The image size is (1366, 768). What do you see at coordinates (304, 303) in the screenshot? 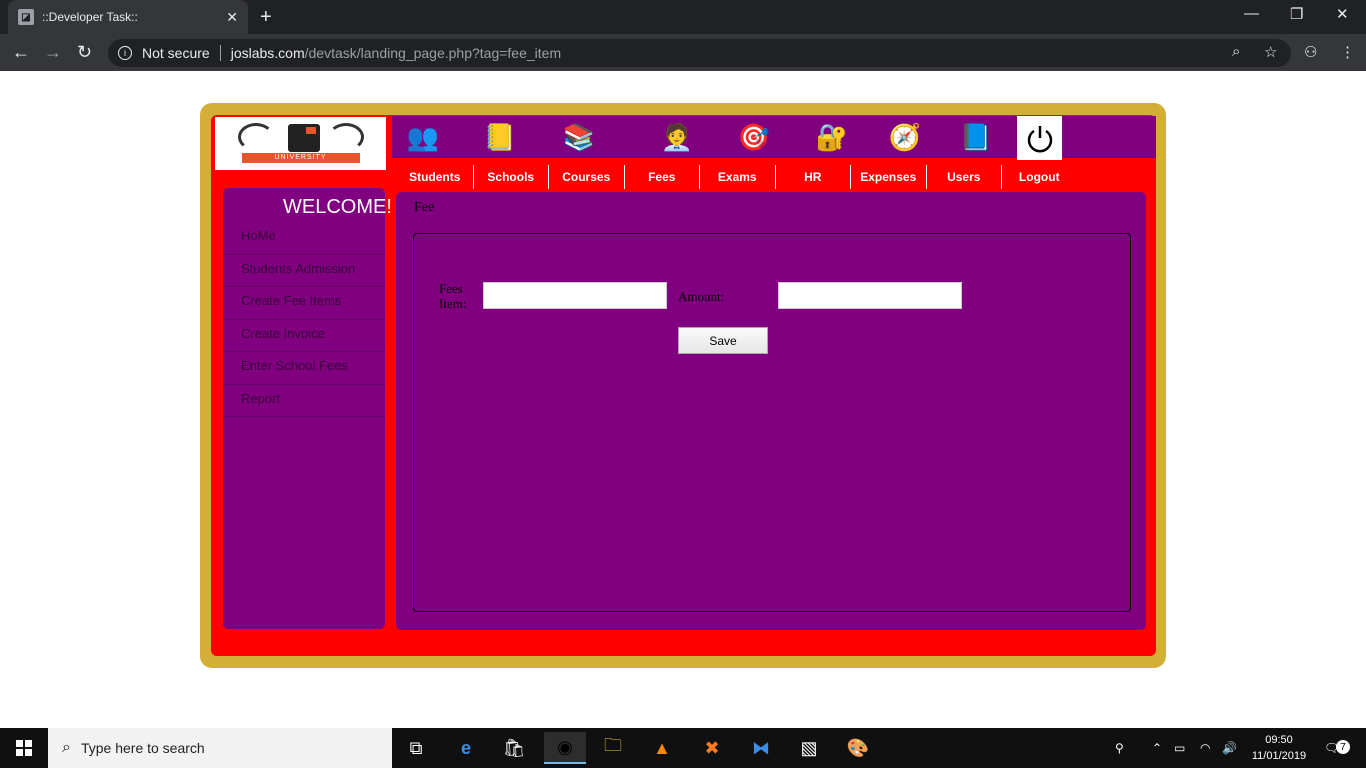
I see `sidebar-item-create-fee-items: Create Fee Items` at bounding box center [304, 303].